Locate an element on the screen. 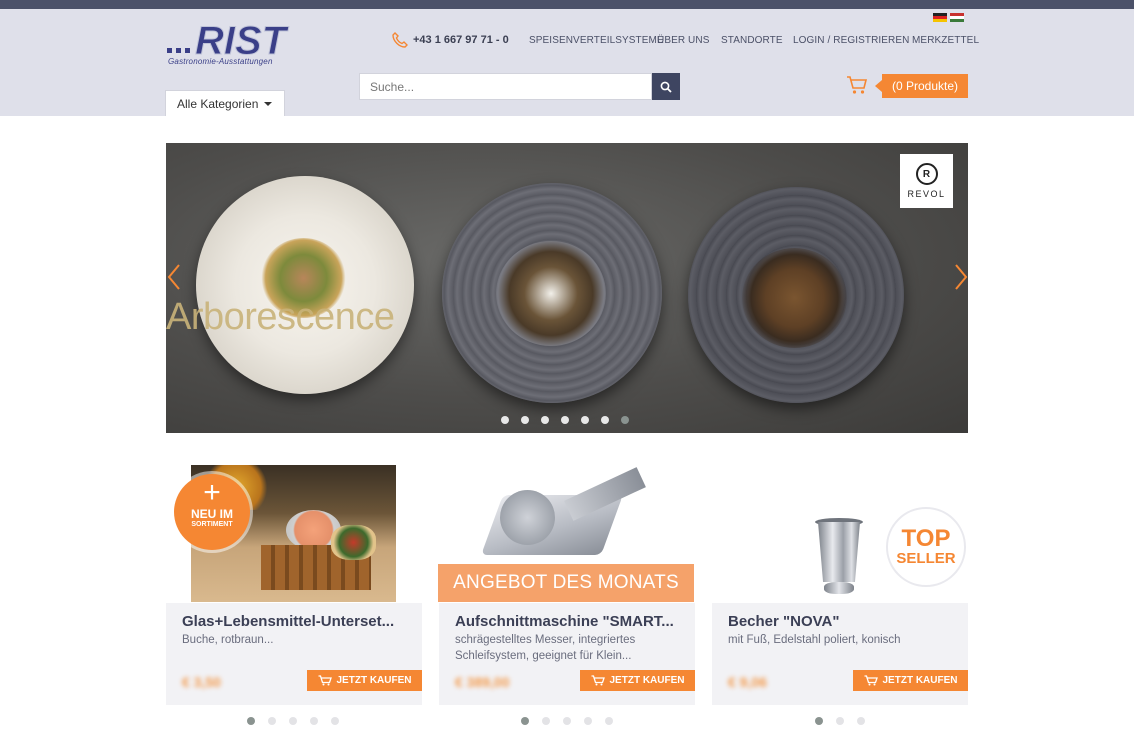  hero-pagination is located at coordinates (565, 420).